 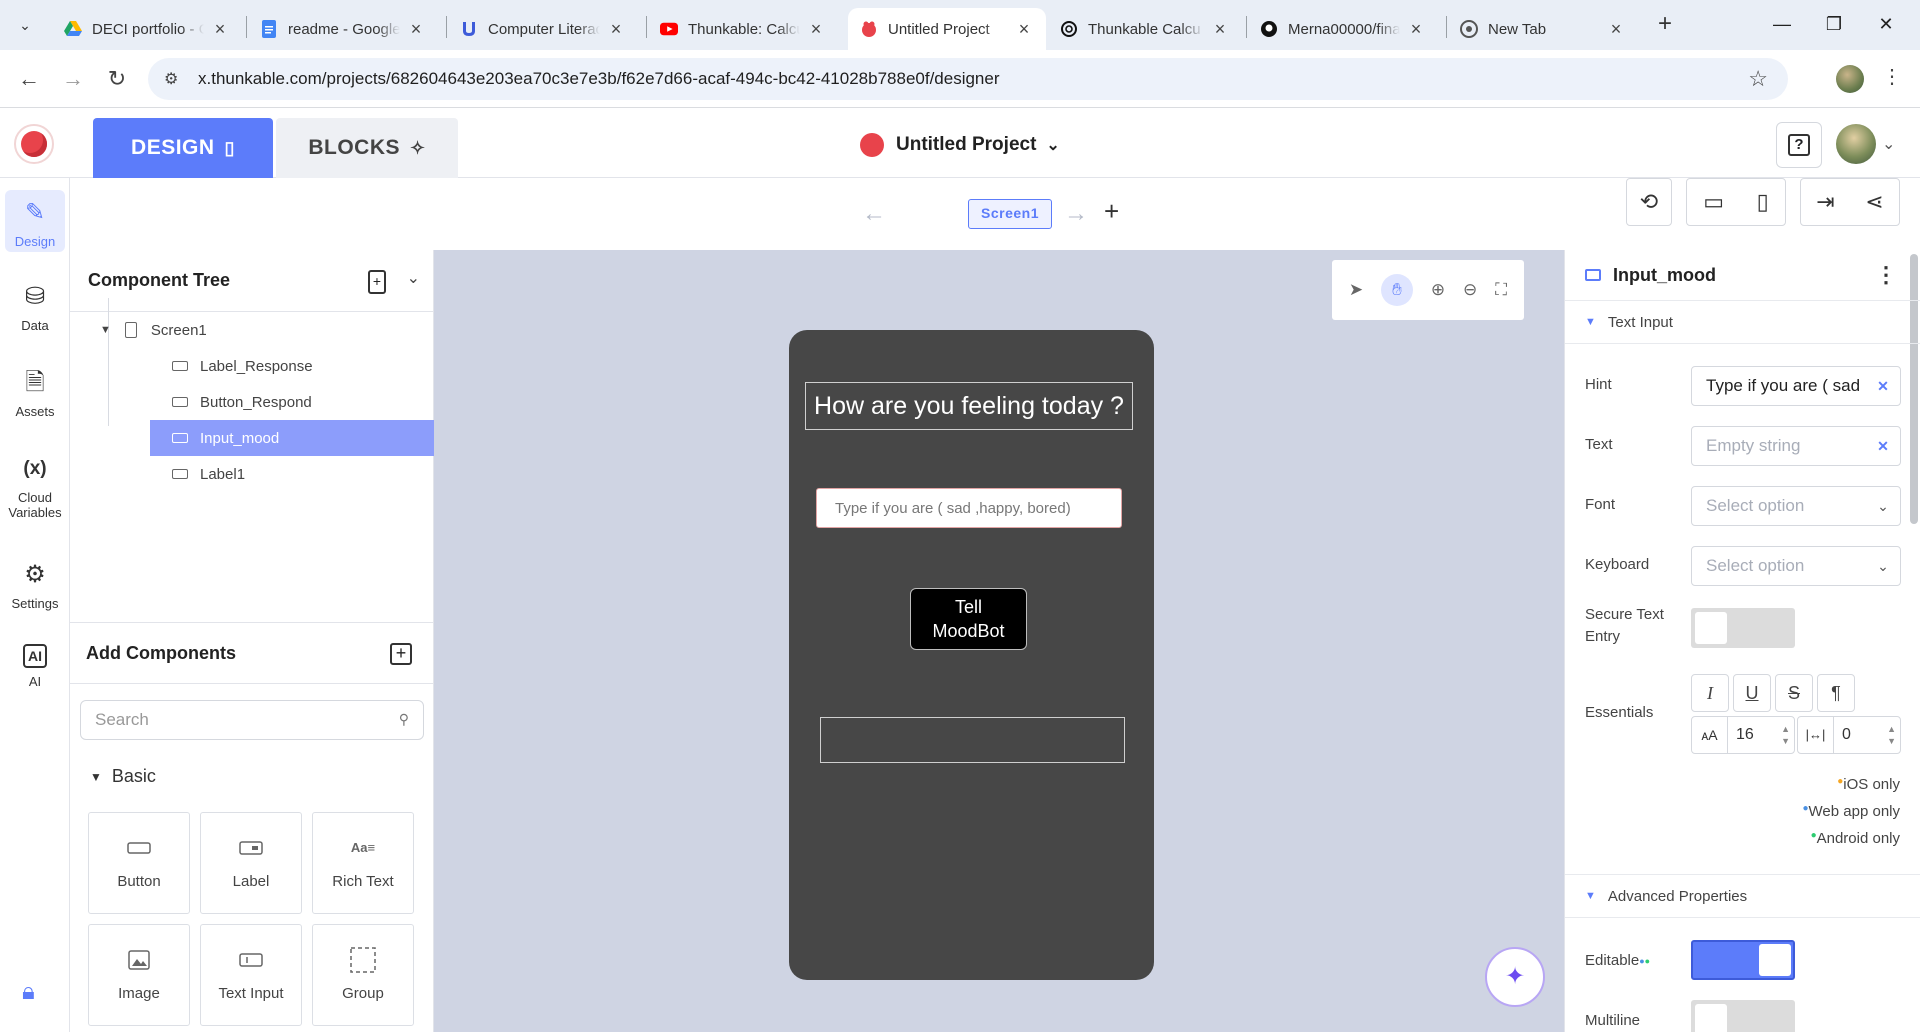 What do you see at coordinates (1796, 446) in the screenshot?
I see `text-field: Empty string ✕` at bounding box center [1796, 446].